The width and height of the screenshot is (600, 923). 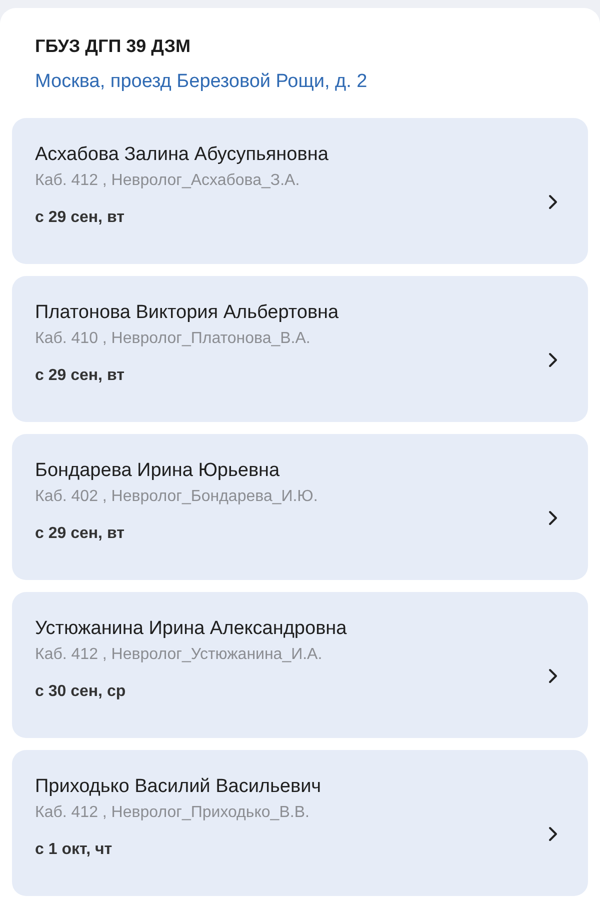 I want to click on appointment-date: с 1 окт, чт, so click(x=74, y=850).